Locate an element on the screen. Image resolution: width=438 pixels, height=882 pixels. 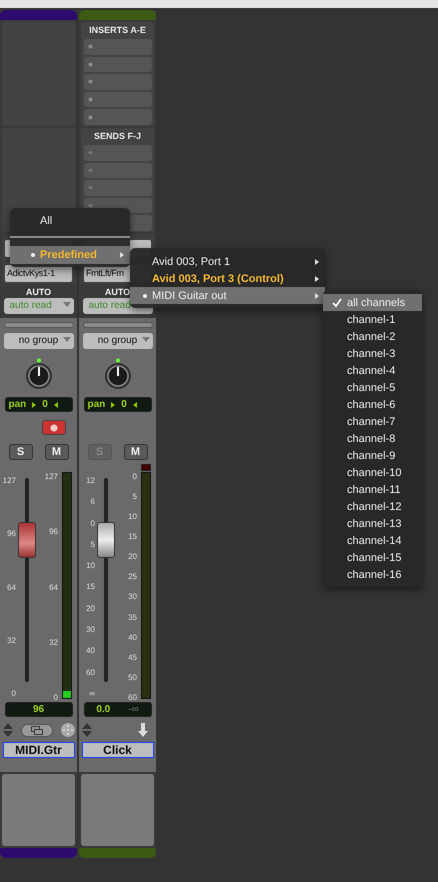
fader-scale-label: 64 is located at coordinates (11, 587).